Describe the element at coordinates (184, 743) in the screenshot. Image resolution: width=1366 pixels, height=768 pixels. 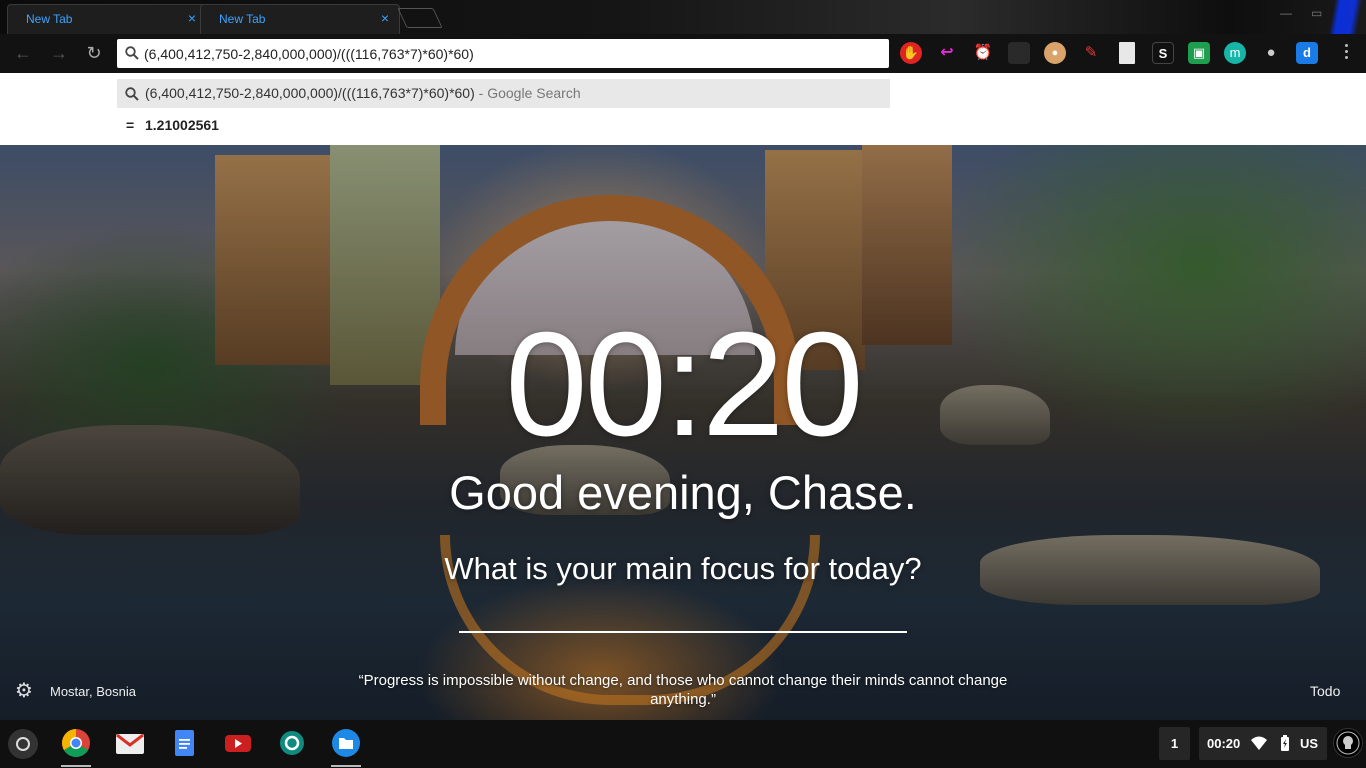
I see `docs-icon` at that location.